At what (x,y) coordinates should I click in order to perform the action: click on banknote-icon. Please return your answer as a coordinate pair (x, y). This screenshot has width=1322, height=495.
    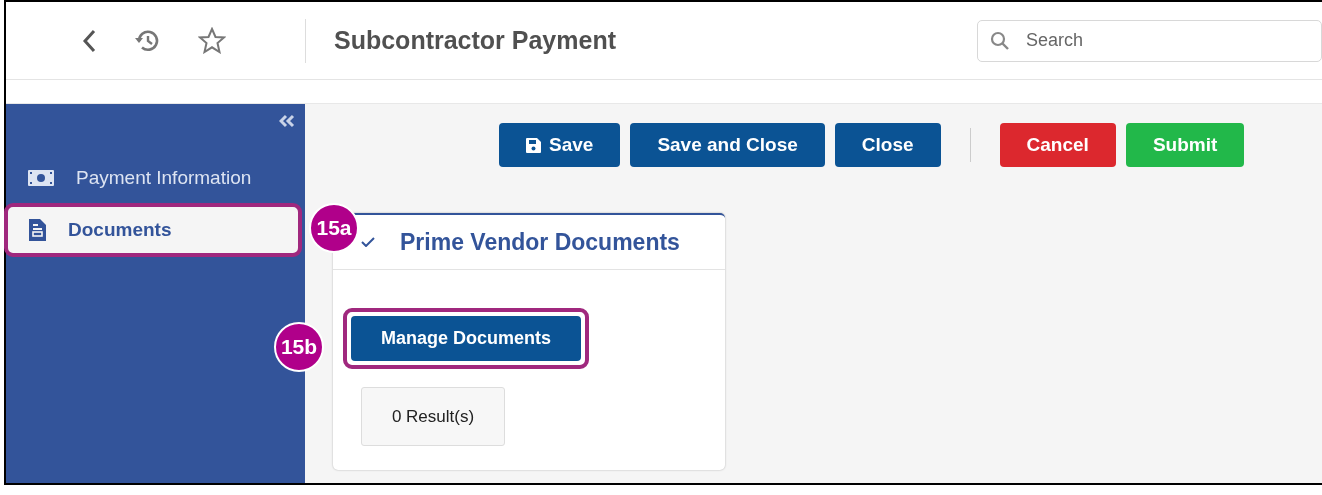
    Looking at the image, I should click on (41, 178).